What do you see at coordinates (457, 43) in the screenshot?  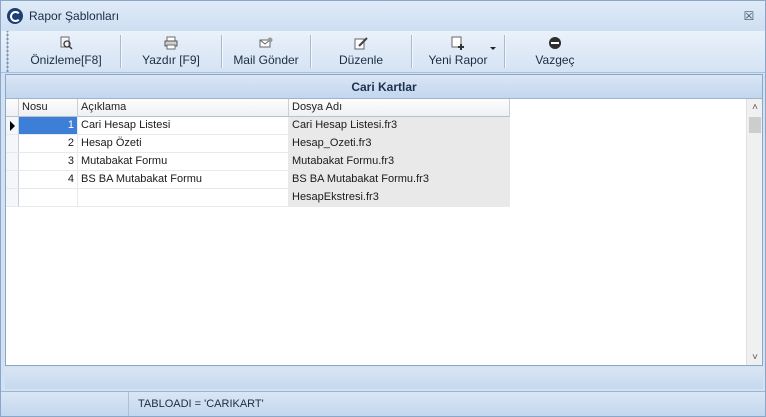 I see `new-report-icon` at bounding box center [457, 43].